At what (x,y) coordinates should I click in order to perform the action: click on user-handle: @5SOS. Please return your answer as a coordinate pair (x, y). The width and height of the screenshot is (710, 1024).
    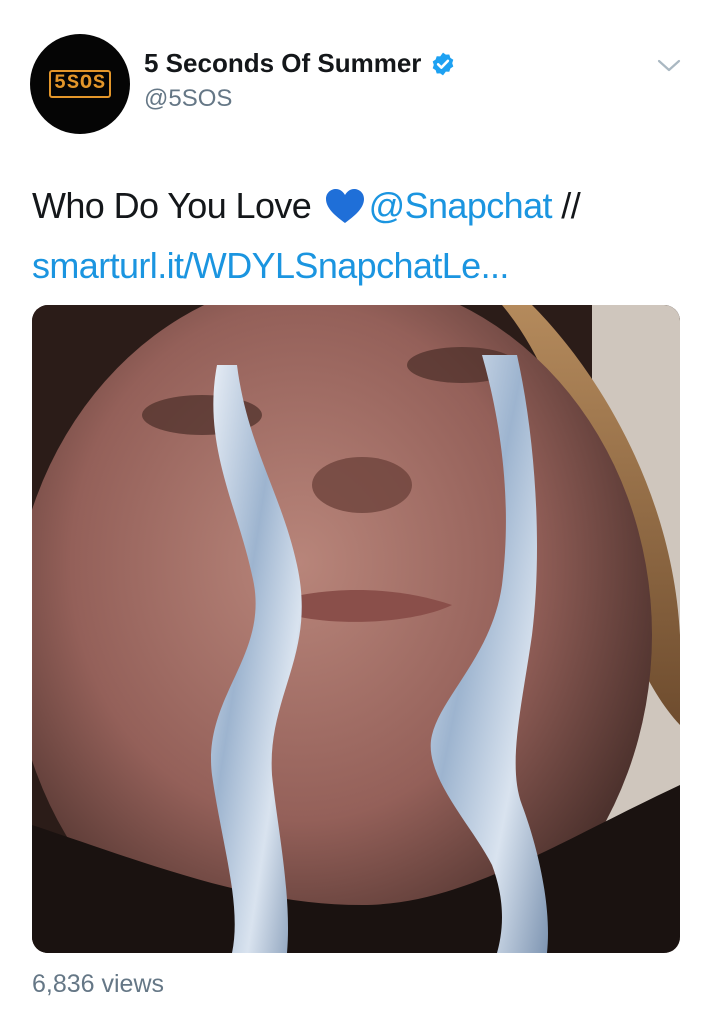
    Looking at the image, I should click on (188, 99).